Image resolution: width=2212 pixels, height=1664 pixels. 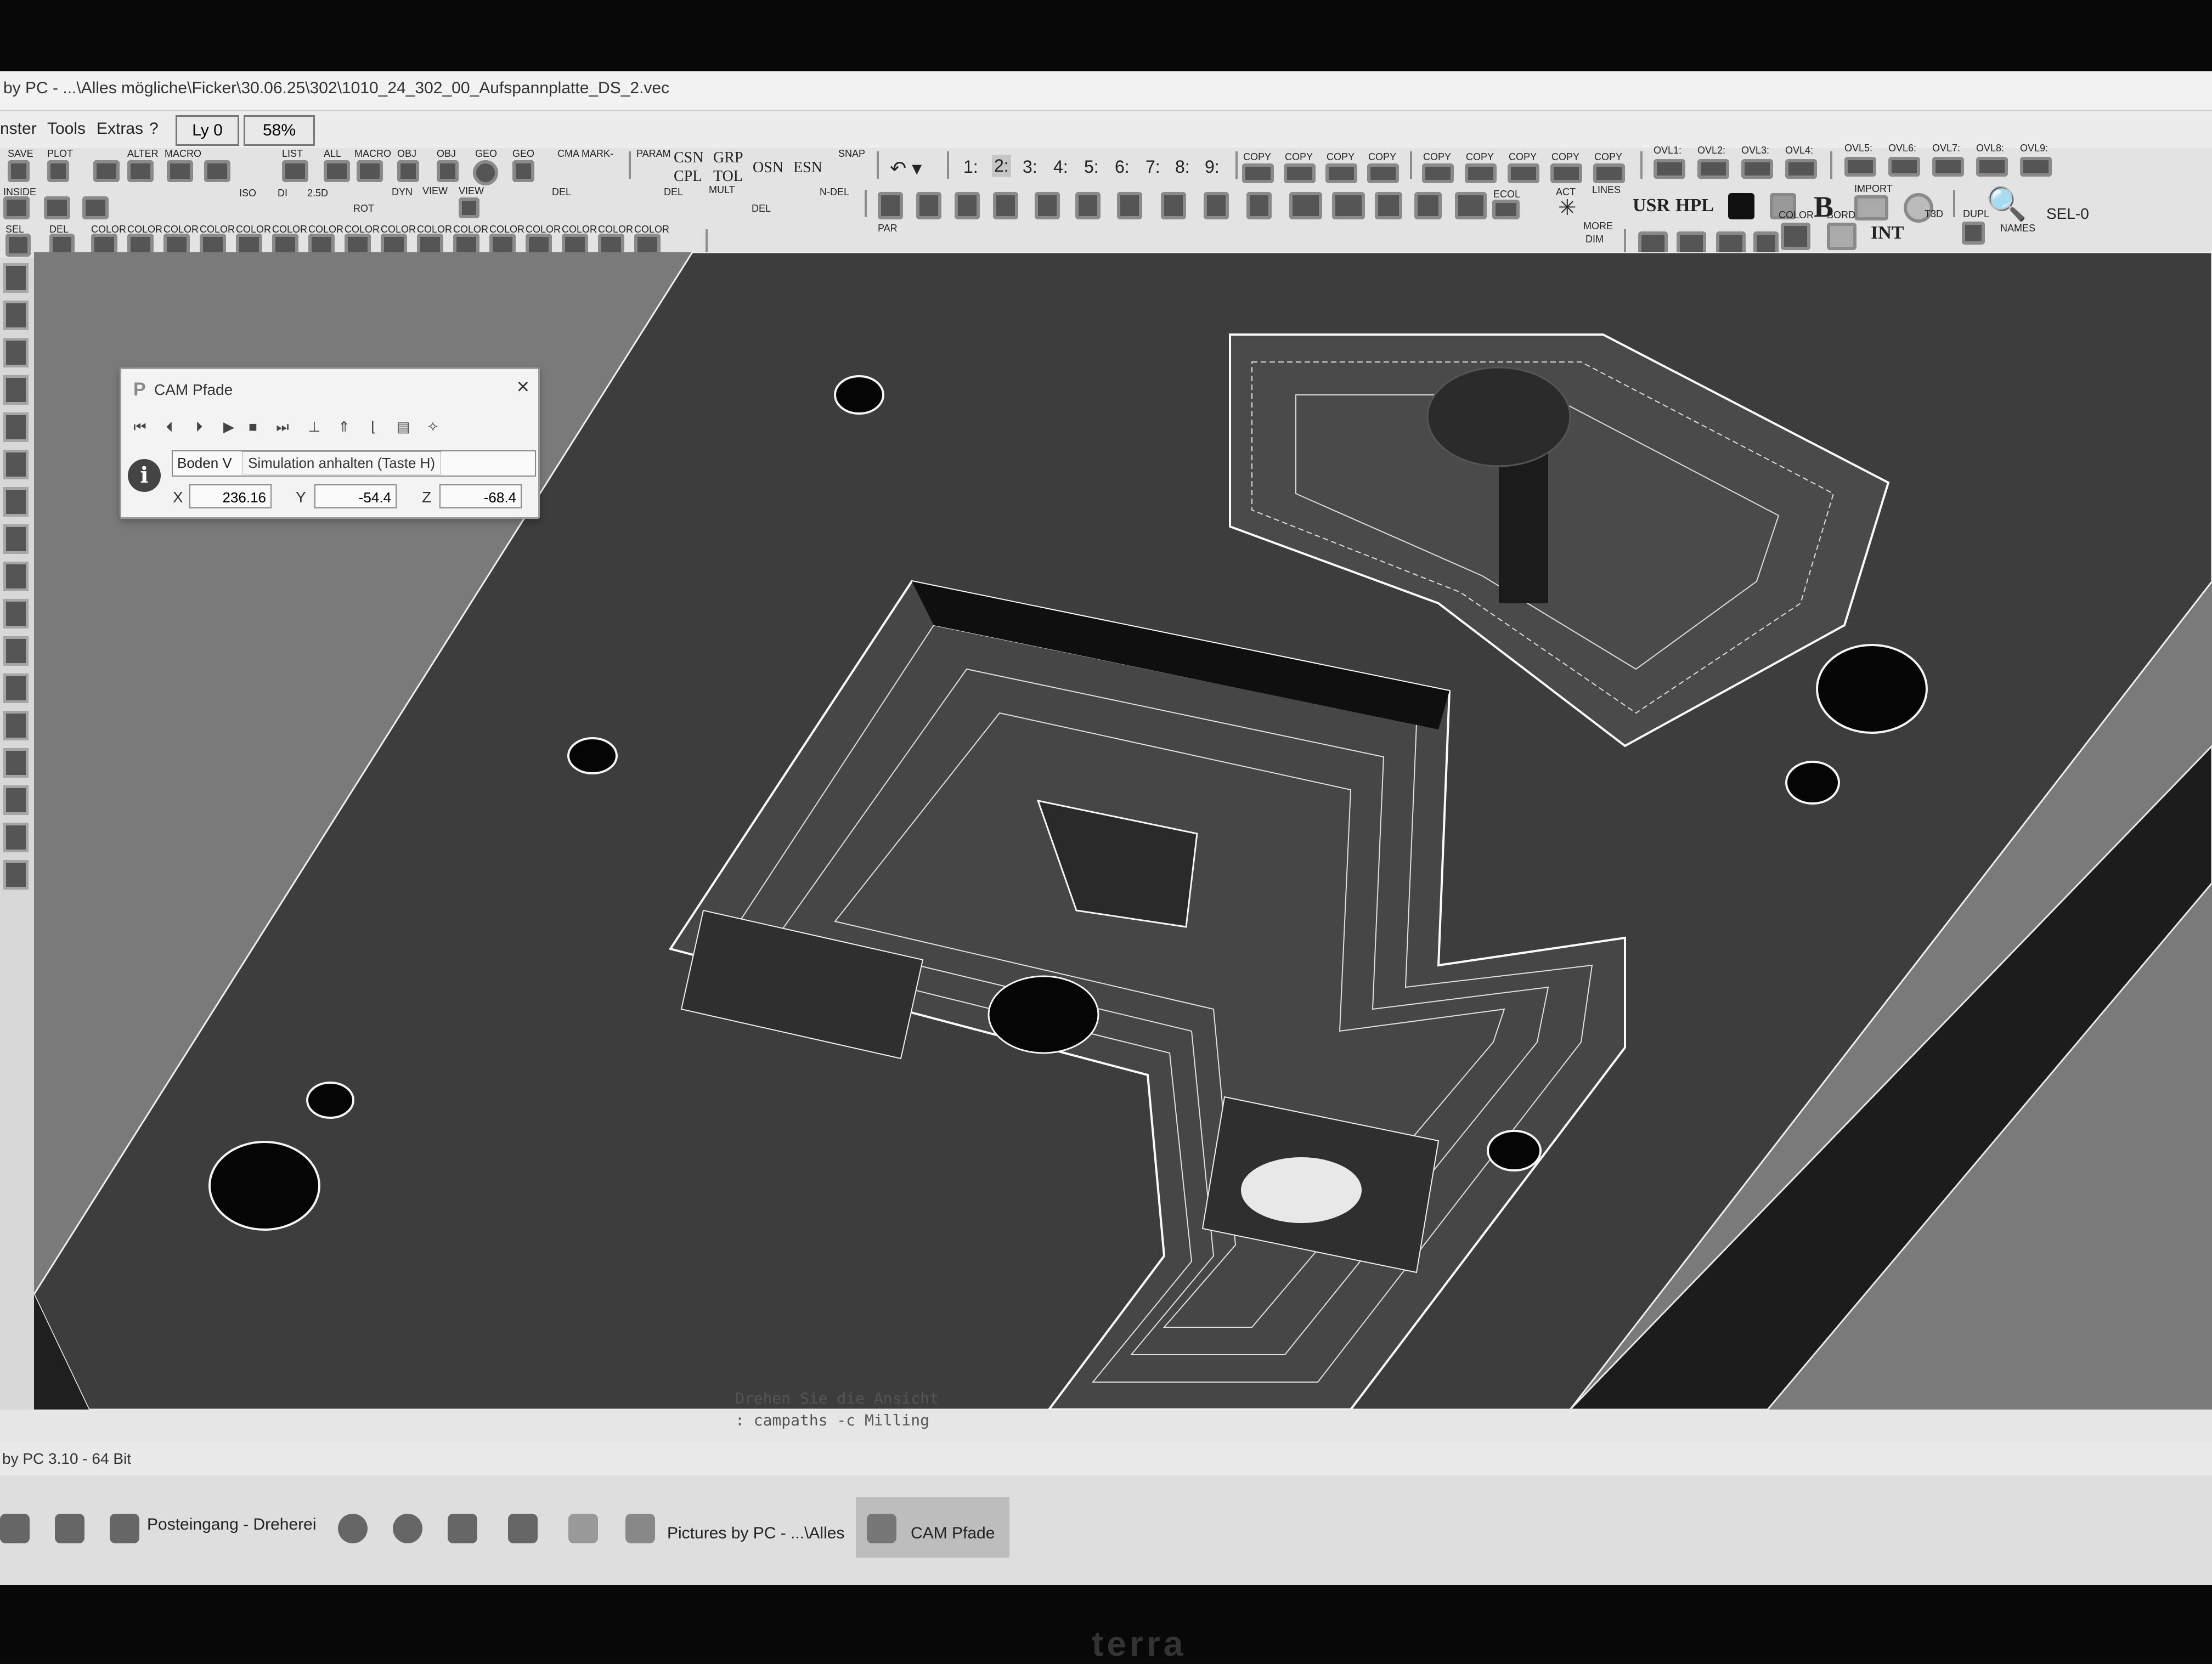 I want to click on undo-icon: ↶ ▾, so click(x=906, y=169).